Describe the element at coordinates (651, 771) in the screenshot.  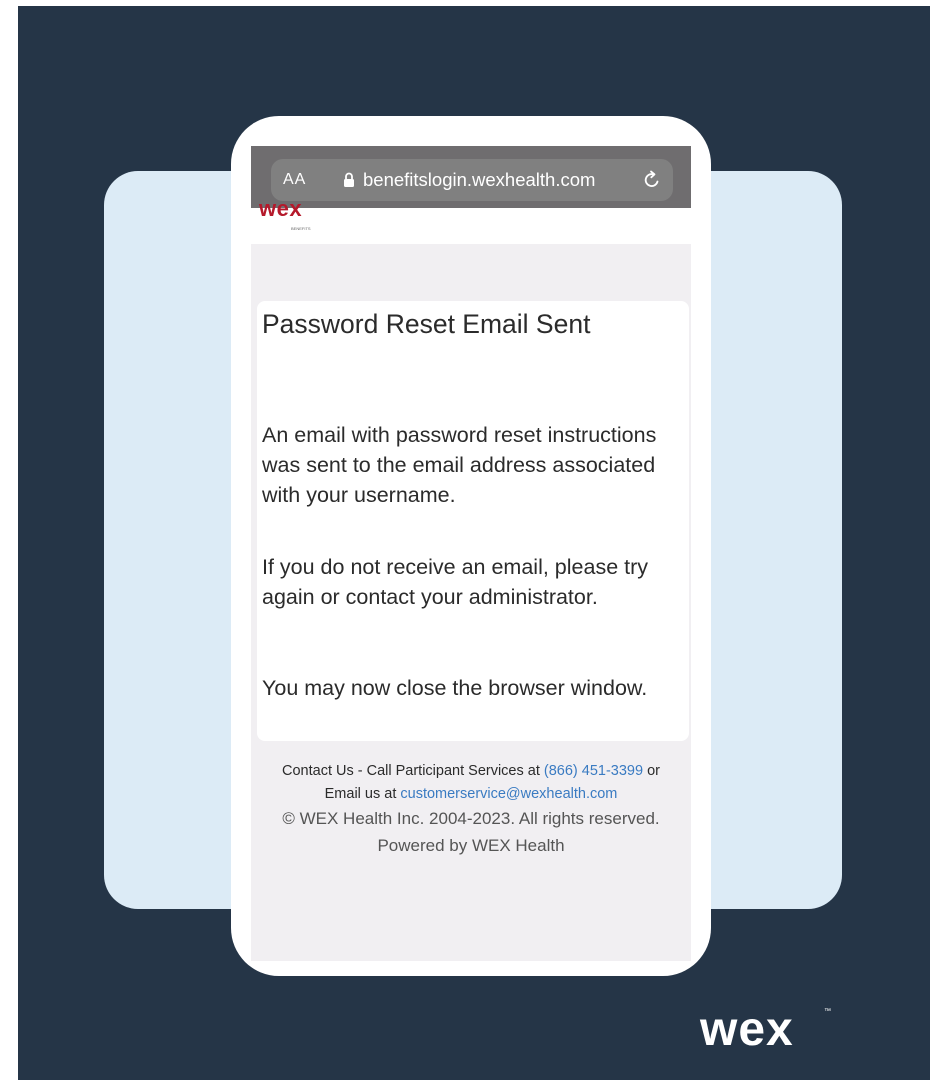
I see `contact-suffix: or` at that location.